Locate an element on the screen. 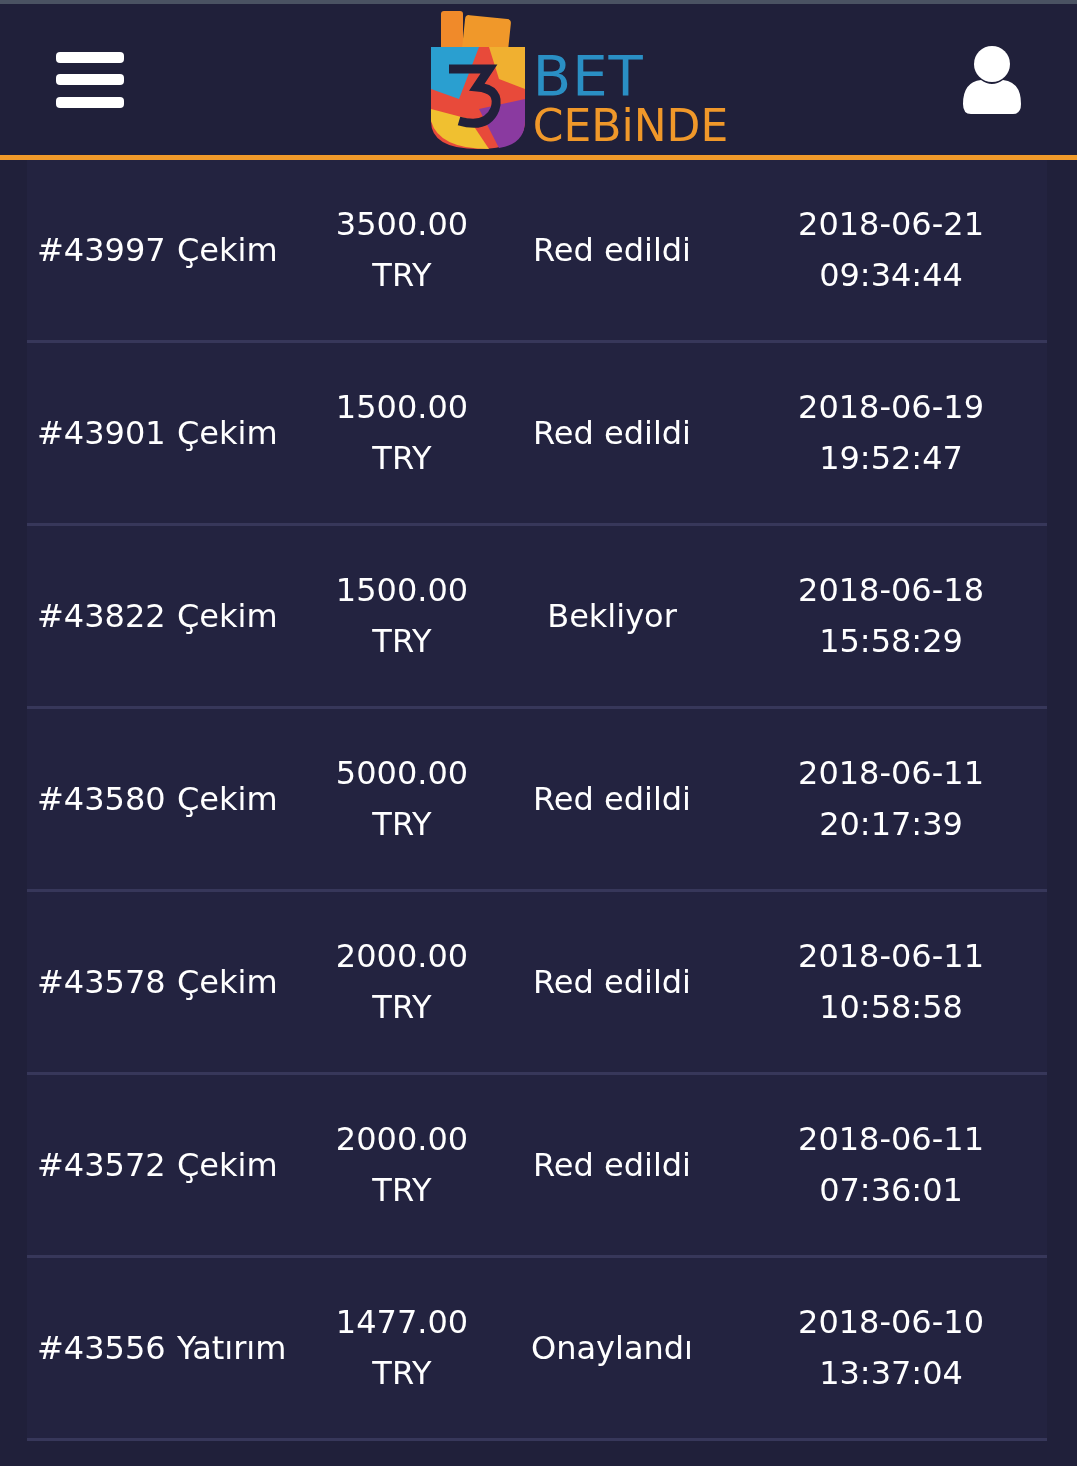 The height and width of the screenshot is (1466, 1077). table-cell-text: Onaylandı is located at coordinates (612, 1348).